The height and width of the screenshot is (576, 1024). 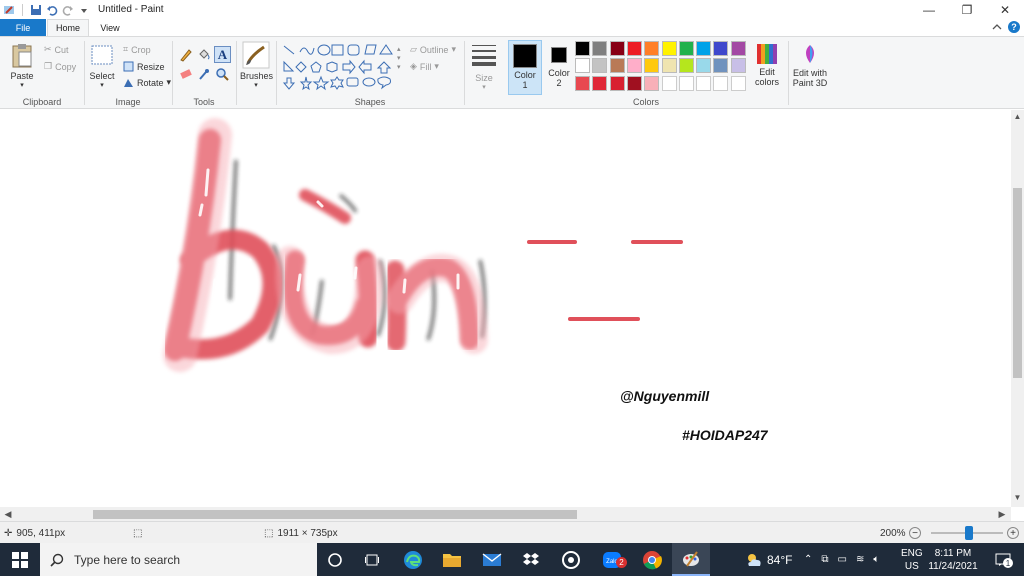 What do you see at coordinates (60, 66) in the screenshot?
I see `copy-button: ❐ Copy` at bounding box center [60, 66].